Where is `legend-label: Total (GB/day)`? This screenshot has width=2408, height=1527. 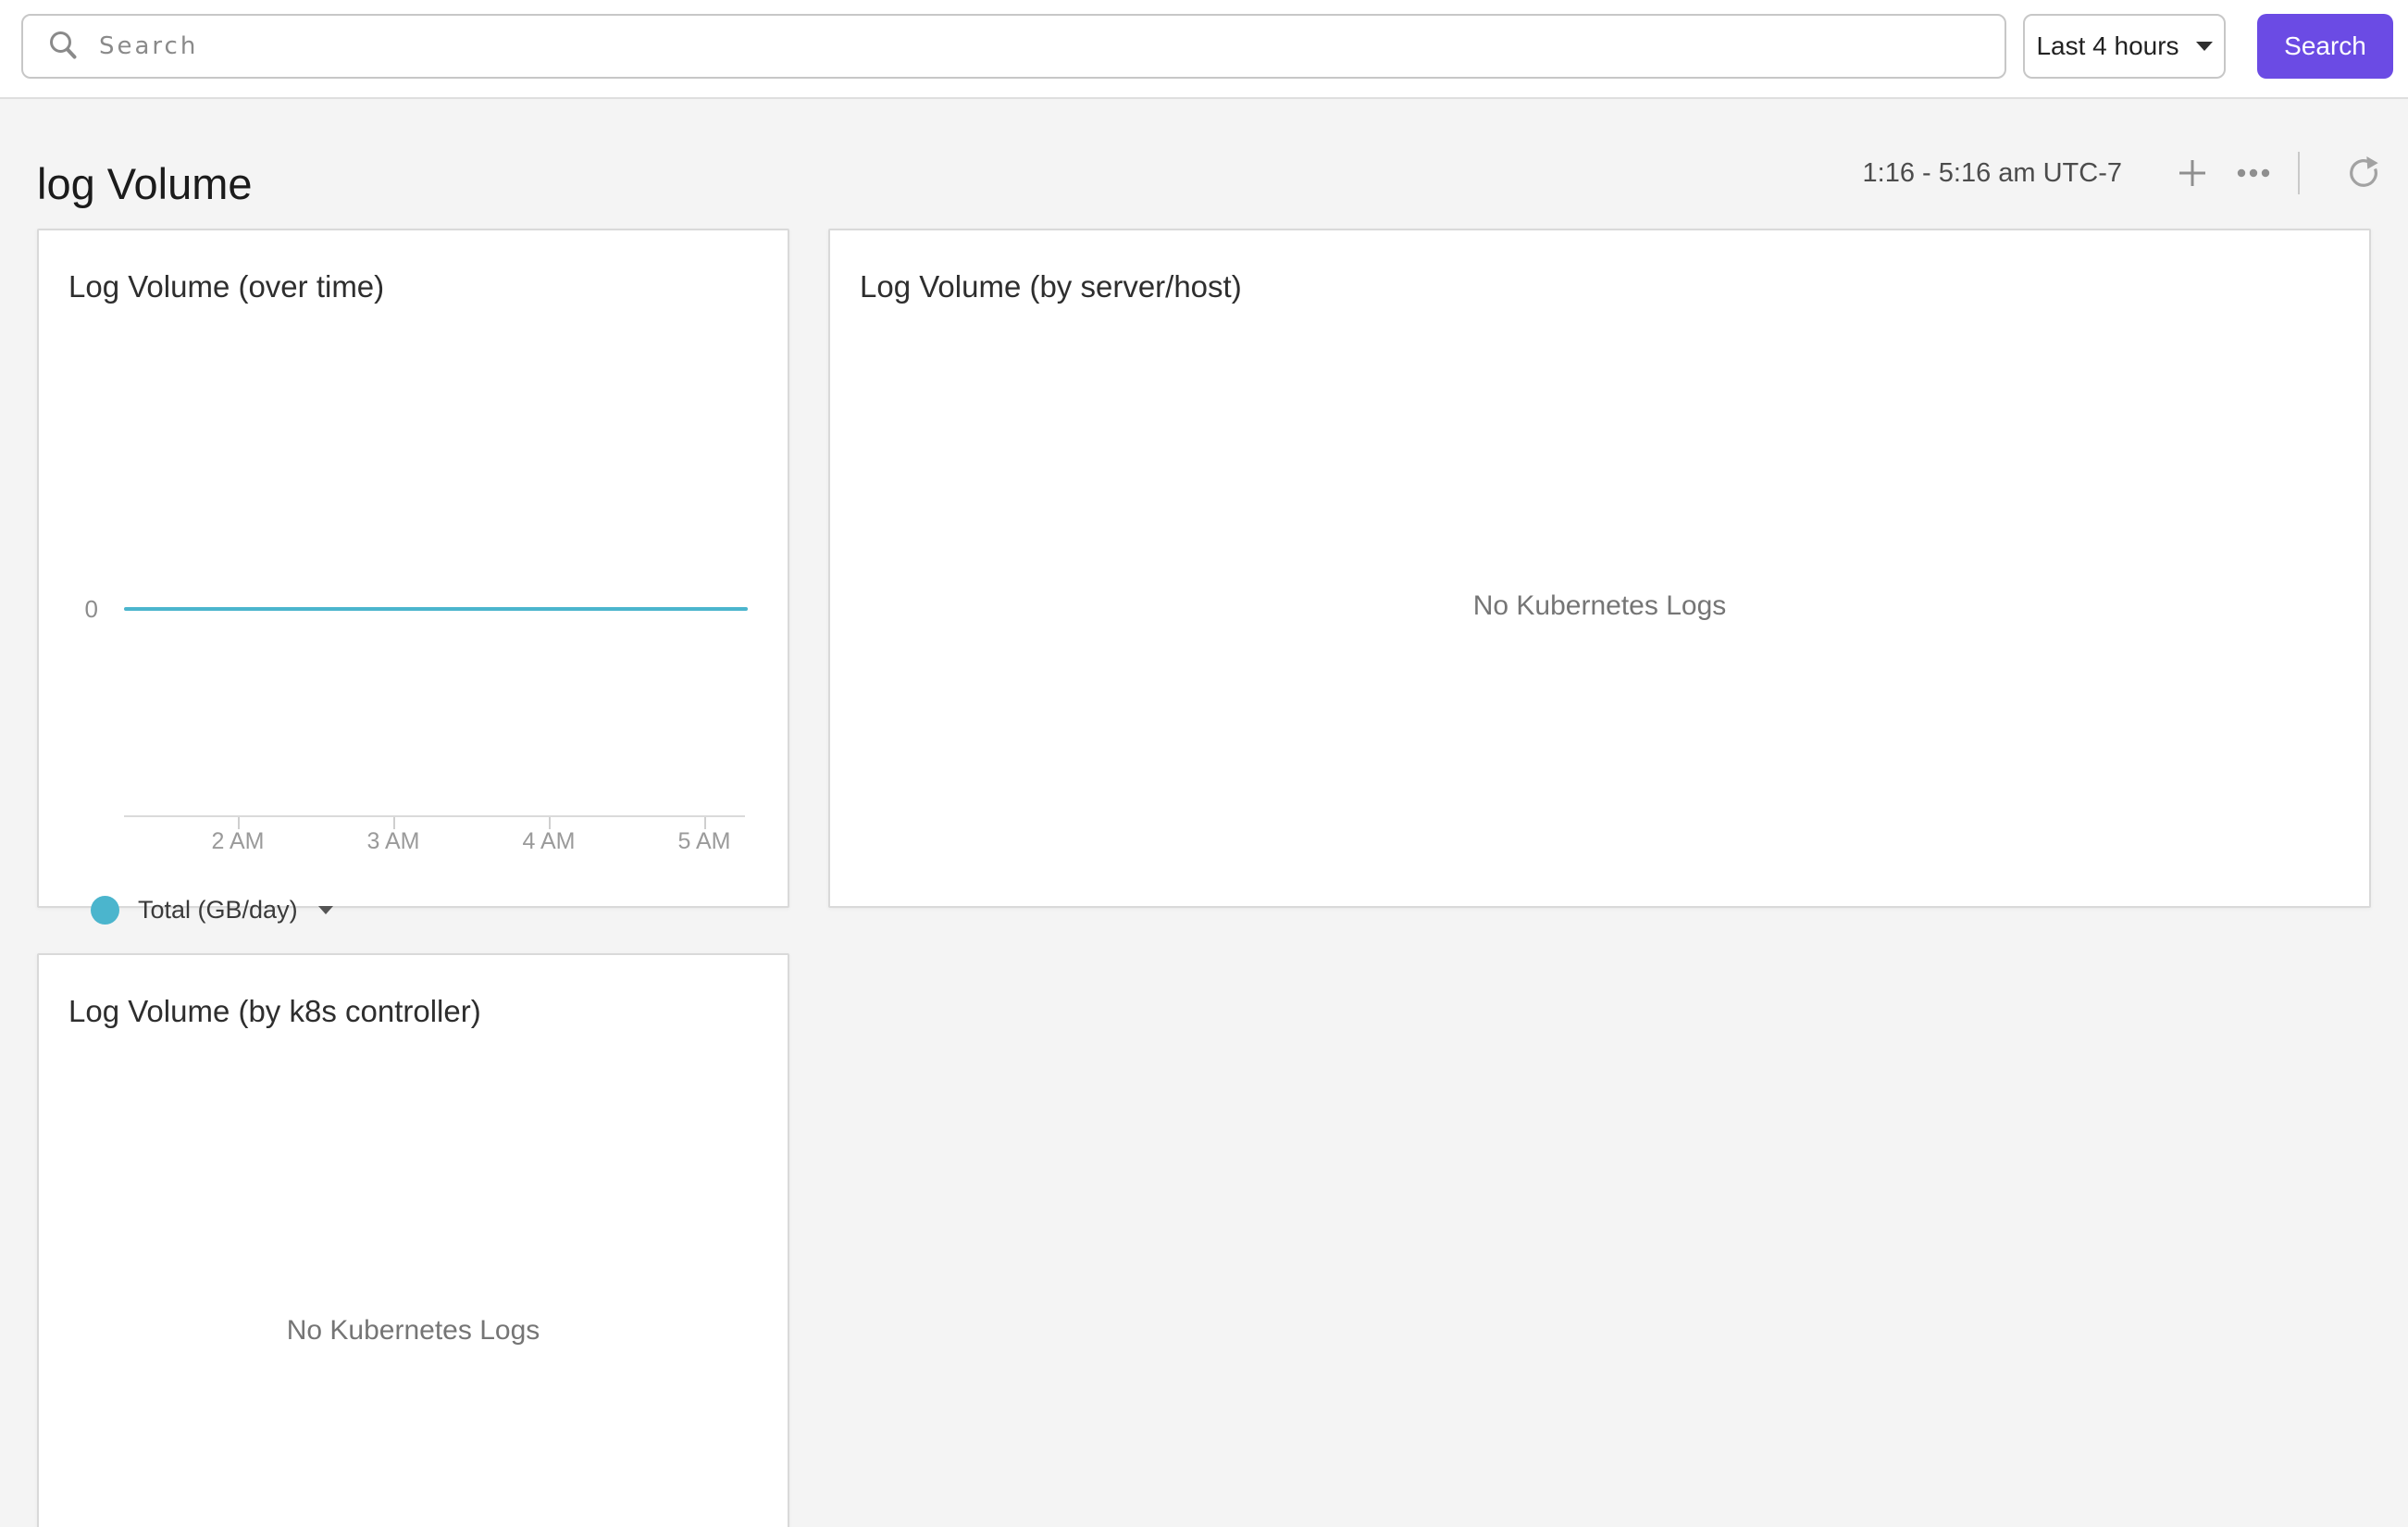
legend-label: Total (GB/day) is located at coordinates (218, 910).